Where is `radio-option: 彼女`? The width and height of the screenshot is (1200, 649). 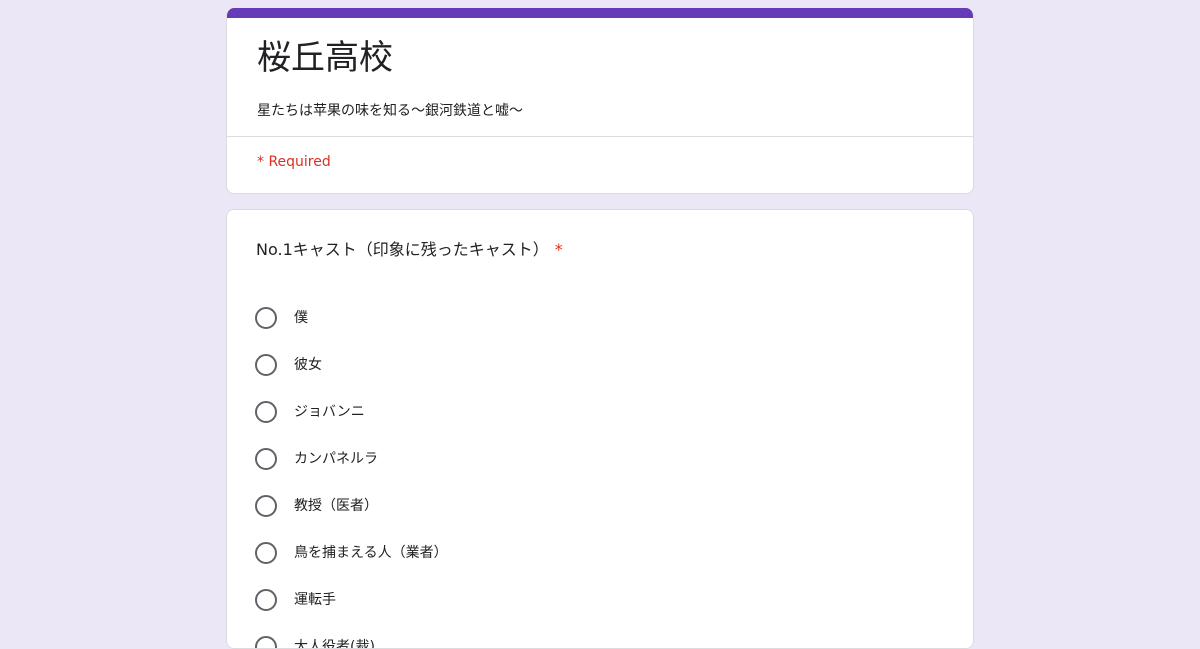
radio-option: 彼女 is located at coordinates (351, 364).